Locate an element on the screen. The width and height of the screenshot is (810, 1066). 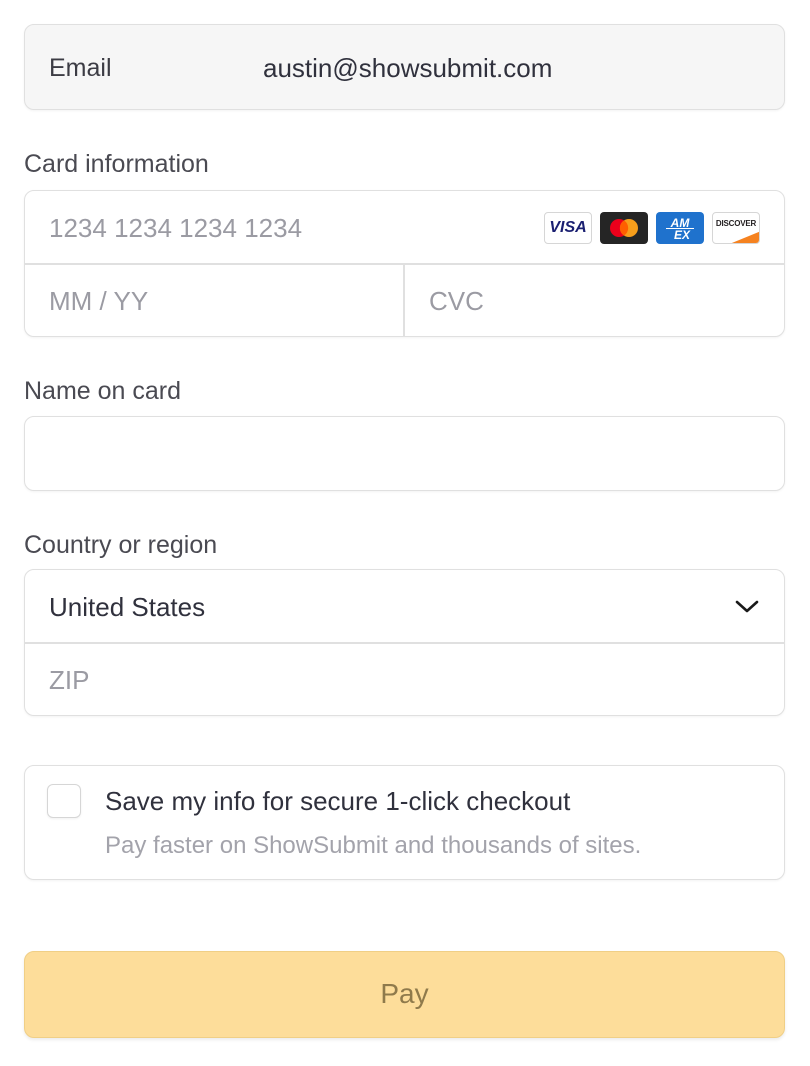
country-group: United States ZIP is located at coordinates (404, 642).